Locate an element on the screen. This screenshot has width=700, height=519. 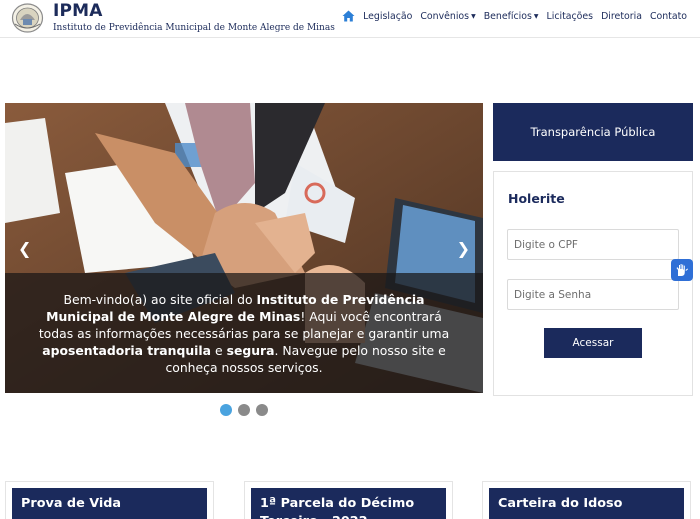
card-prova-de-vida: Prova de Vida is located at coordinates (109, 500).